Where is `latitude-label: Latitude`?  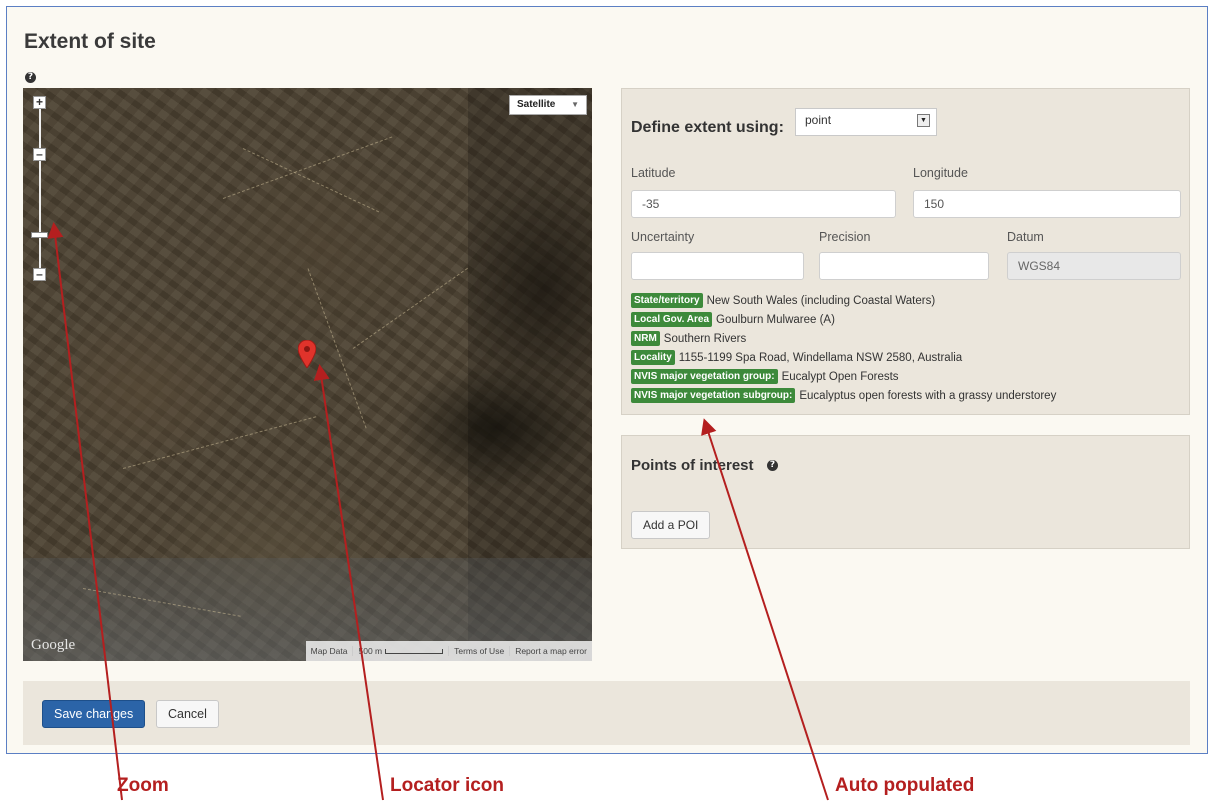 latitude-label: Latitude is located at coordinates (653, 173).